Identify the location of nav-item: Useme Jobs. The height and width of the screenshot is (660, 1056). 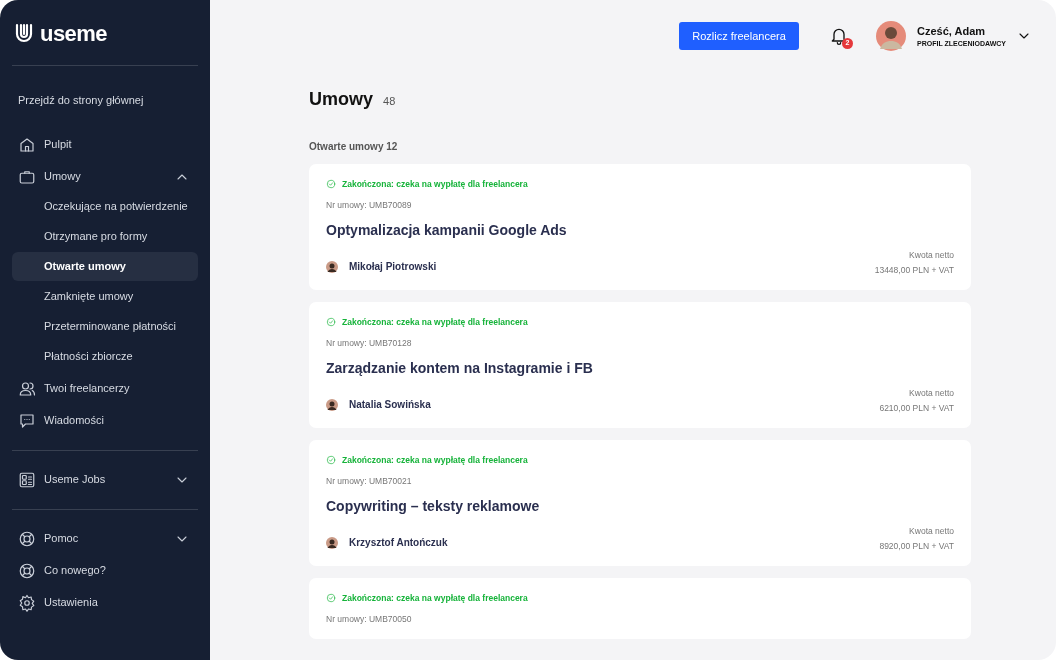
(105, 479).